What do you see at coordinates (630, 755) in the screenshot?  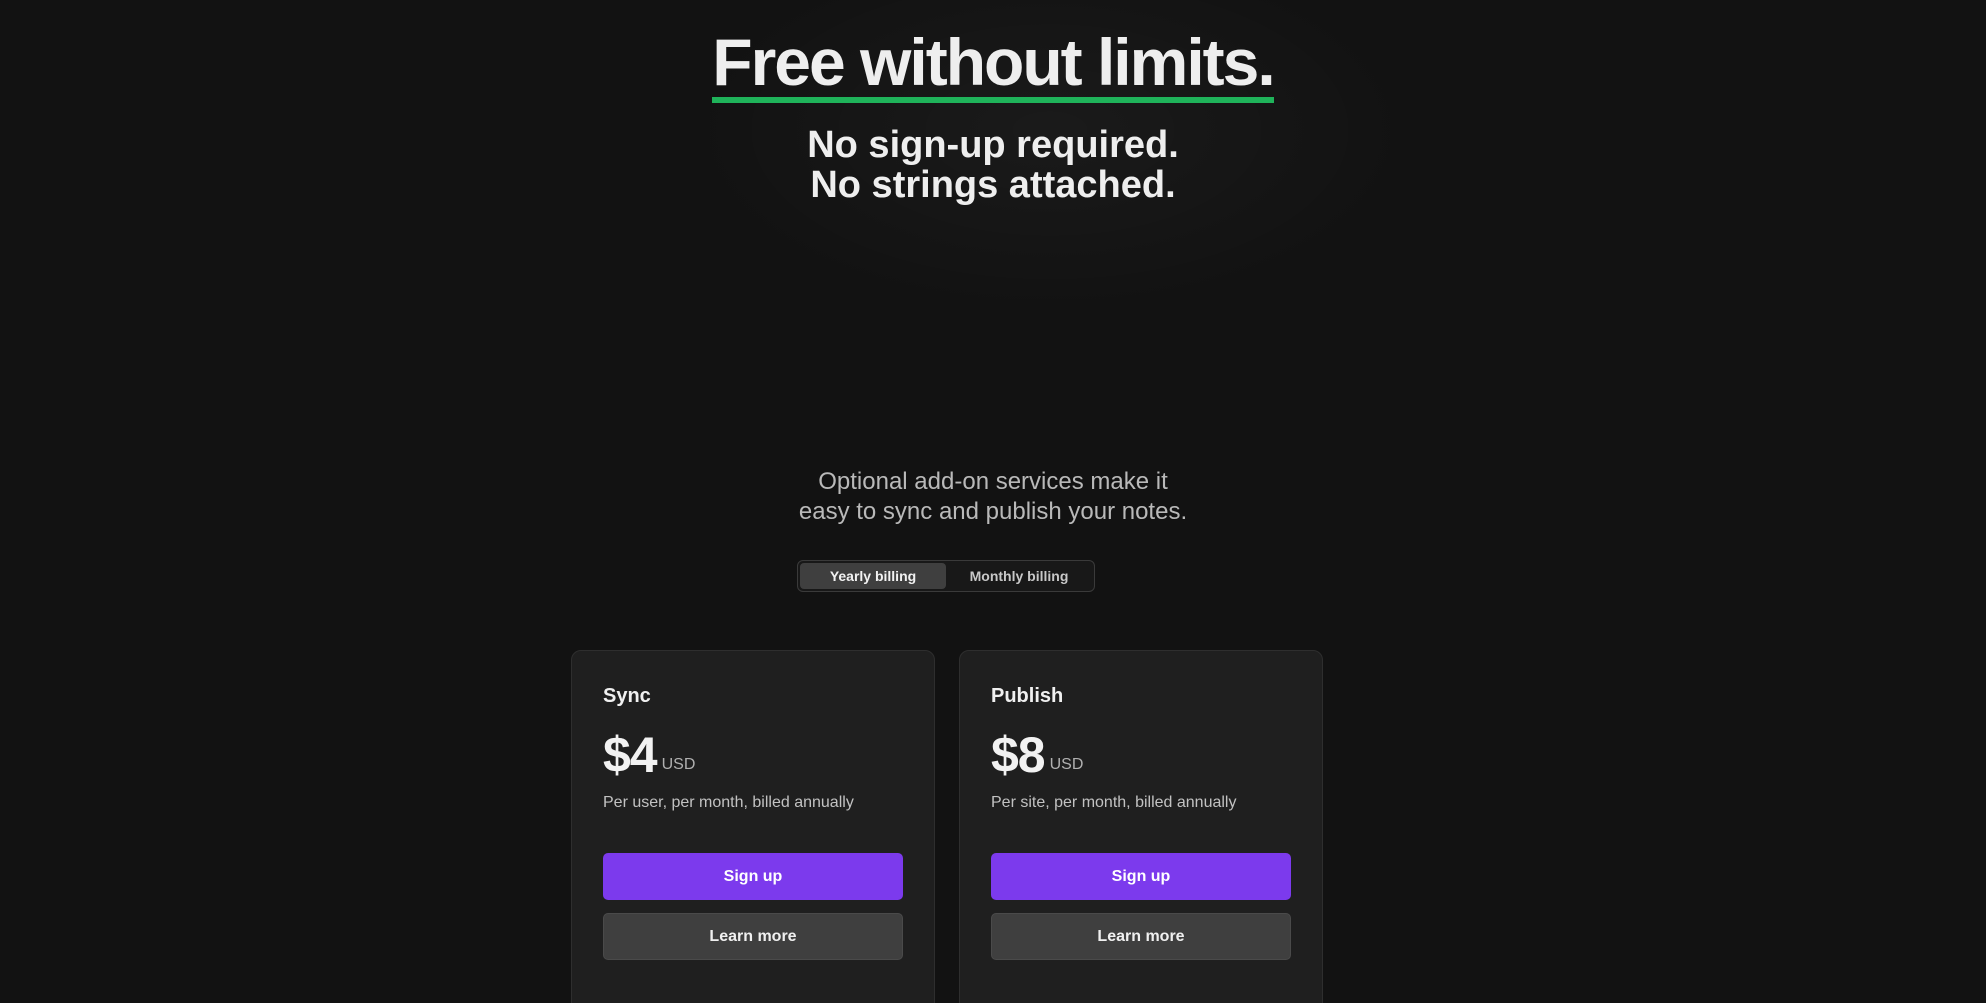 I see `plan-price: $4` at bounding box center [630, 755].